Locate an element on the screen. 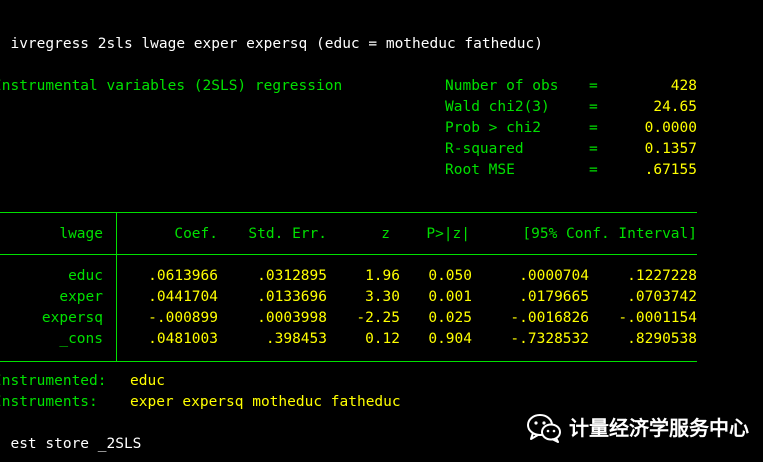 This screenshot has width=763, height=462. row-coef: .0613966 is located at coordinates (183, 276).